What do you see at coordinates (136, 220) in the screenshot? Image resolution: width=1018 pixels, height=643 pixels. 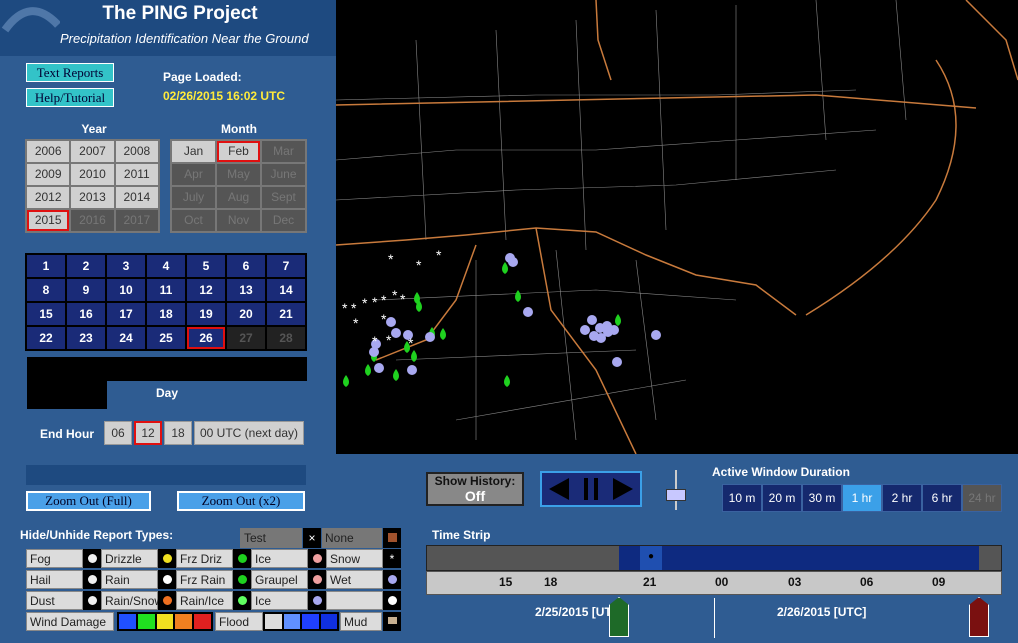 I see `year-cell: 2017` at bounding box center [136, 220].